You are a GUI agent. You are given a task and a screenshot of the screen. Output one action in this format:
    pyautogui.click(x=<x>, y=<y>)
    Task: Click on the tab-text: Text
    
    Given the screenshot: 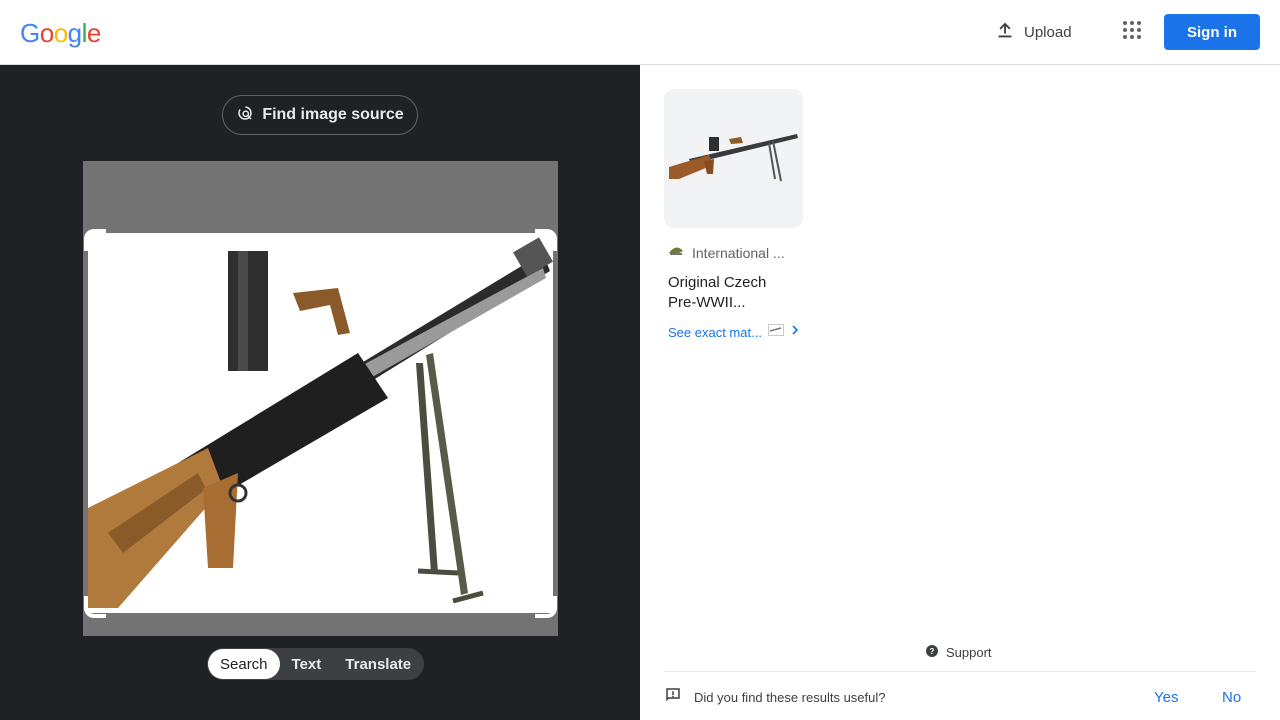 What is the action you would take?
    pyautogui.click(x=307, y=664)
    